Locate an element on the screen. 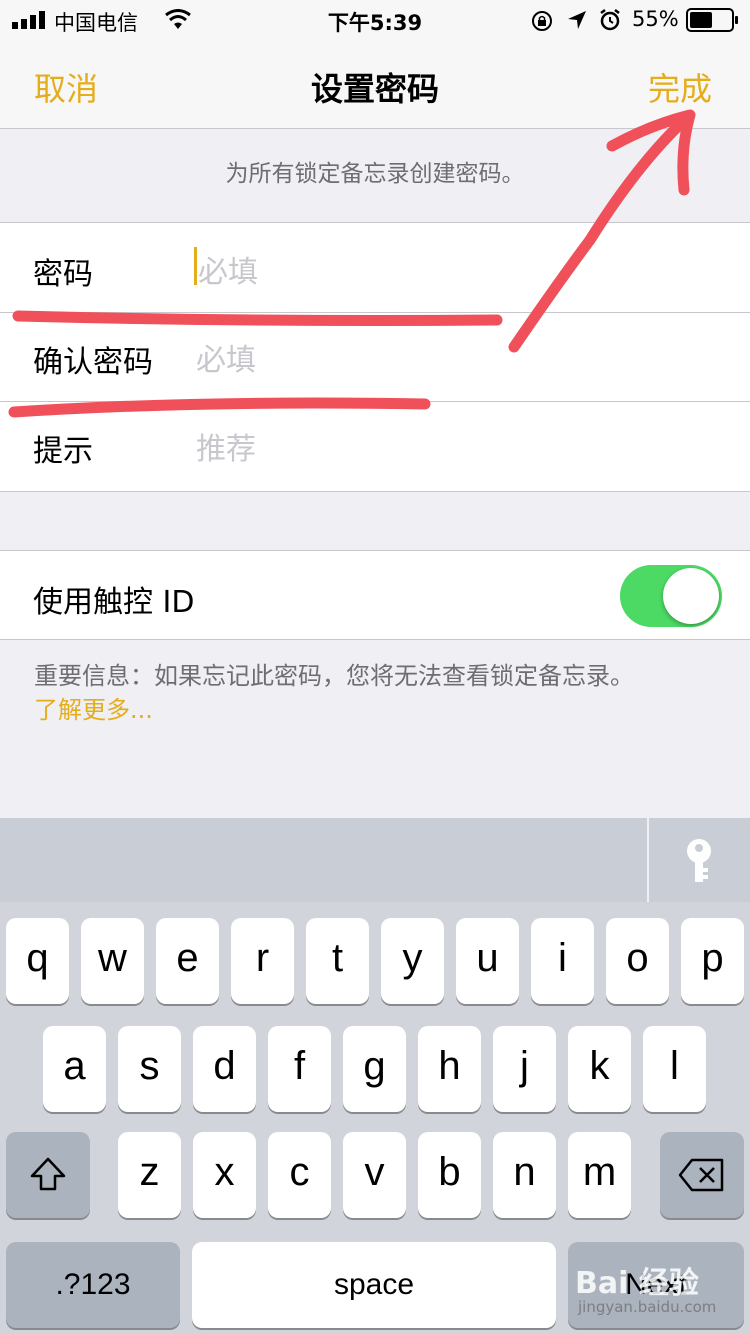  shift-key is located at coordinates (48, 1175).